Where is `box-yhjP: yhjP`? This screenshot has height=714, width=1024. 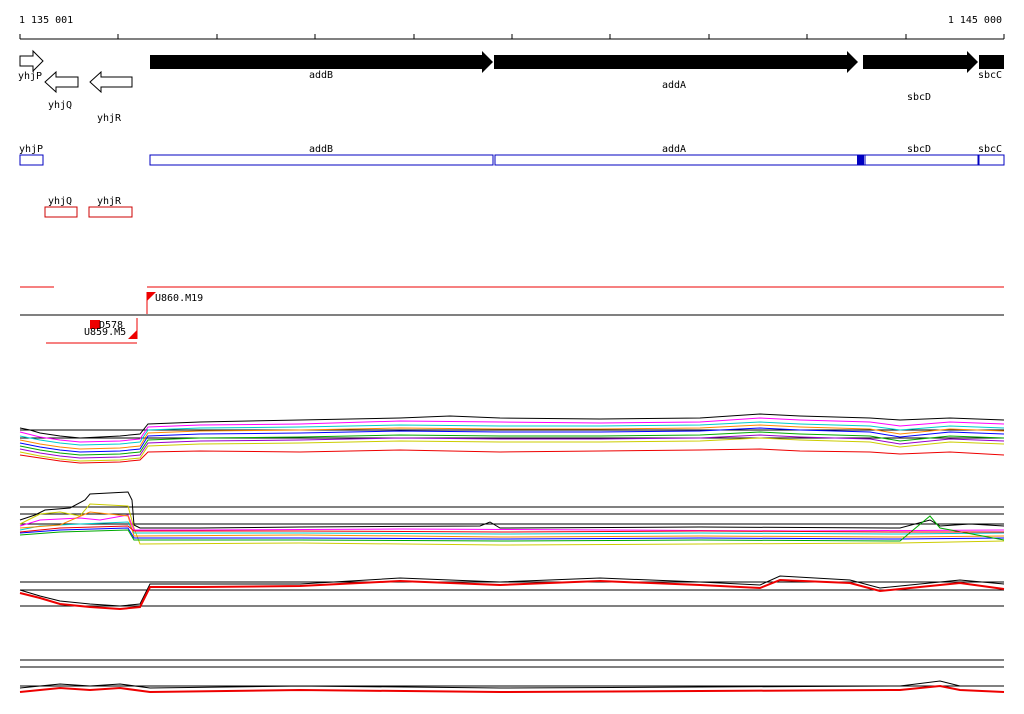 box-yhjP: yhjP is located at coordinates (31, 155).